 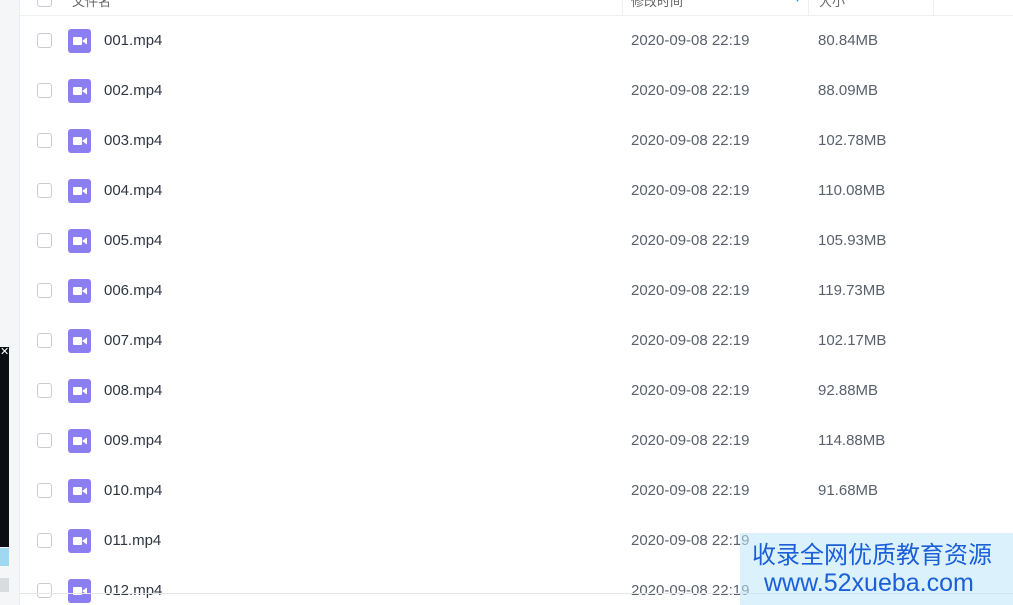 I want to click on file-row: 001.mp4 2020-09-08 22:19 80.84MB, so click(x=516, y=41).